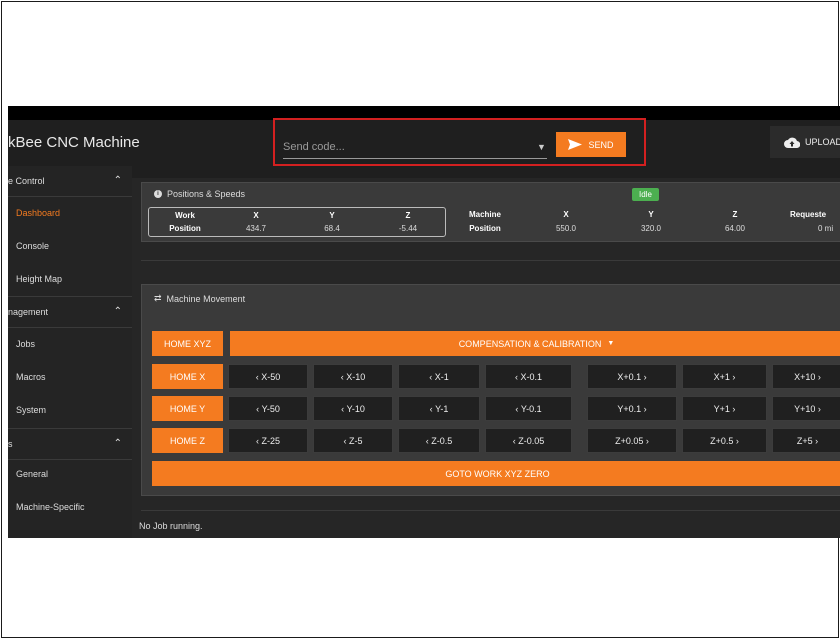 Image resolution: width=840 pixels, height=639 pixels. I want to click on home-xyz-button: HOME XYZ, so click(187, 343).